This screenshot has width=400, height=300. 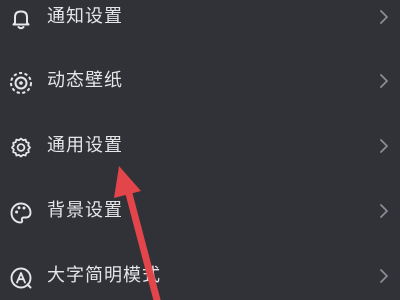 What do you see at coordinates (85, 145) in the screenshot?
I see `menu-item-label: 通用设置` at bounding box center [85, 145].